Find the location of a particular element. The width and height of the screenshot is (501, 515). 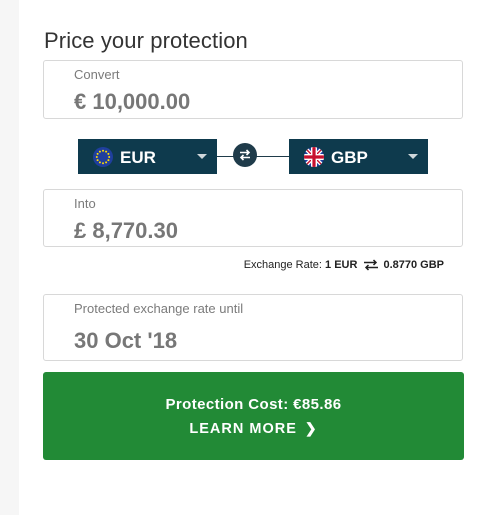

convert-label: Convert is located at coordinates (97, 74).